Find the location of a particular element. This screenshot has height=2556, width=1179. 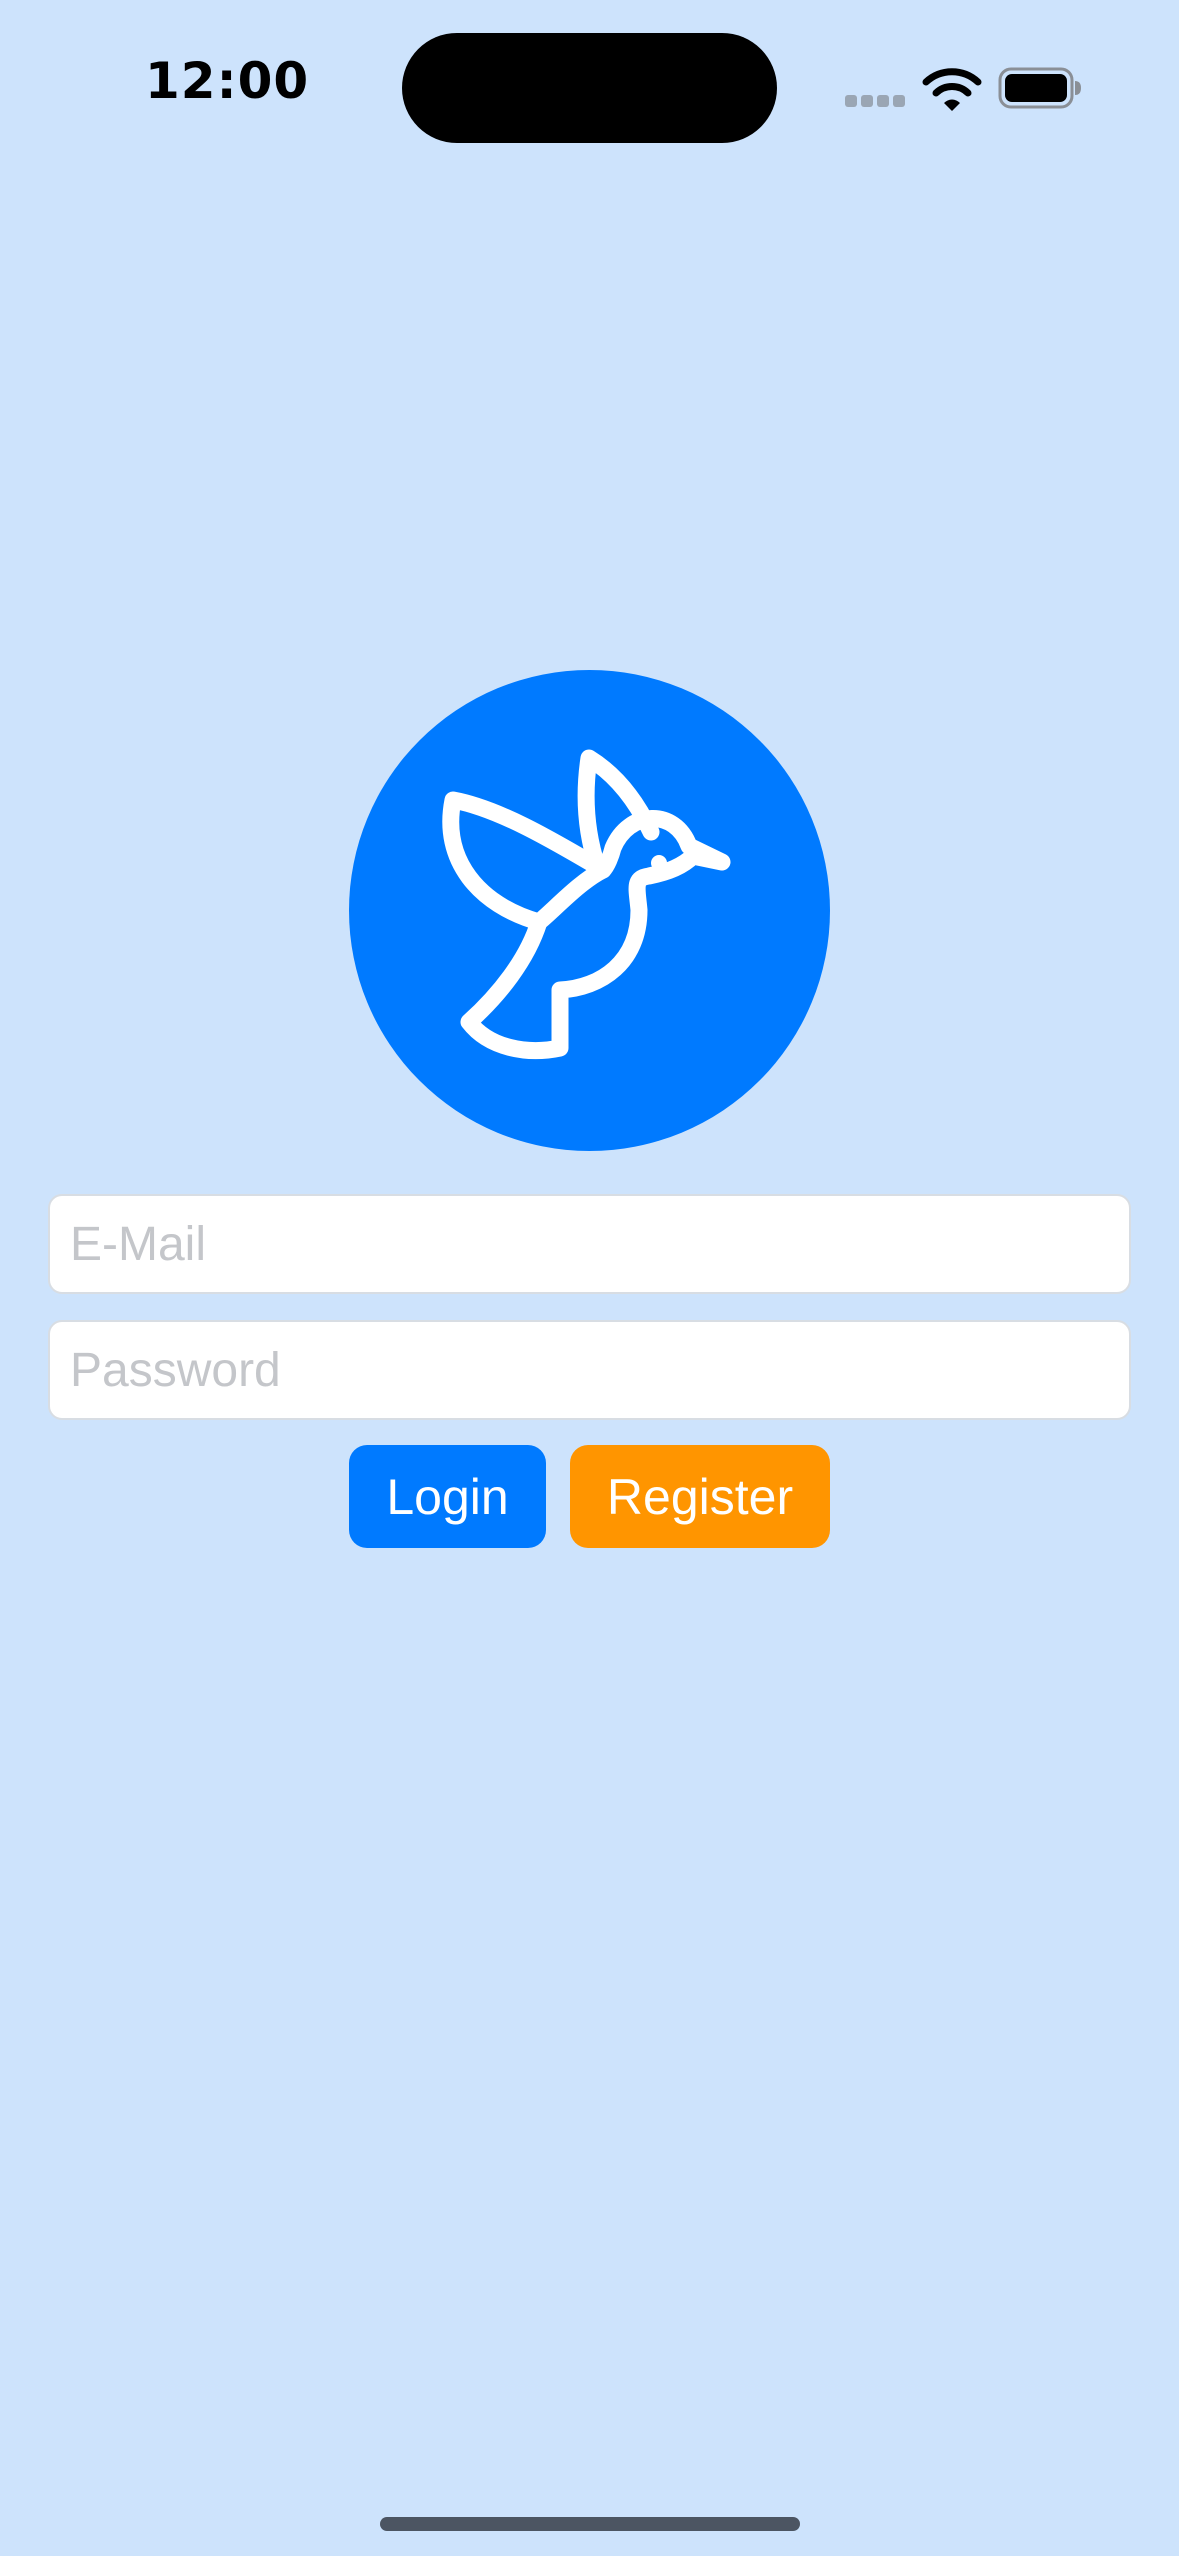

status-bar: 12:00 is located at coordinates (589, 90).